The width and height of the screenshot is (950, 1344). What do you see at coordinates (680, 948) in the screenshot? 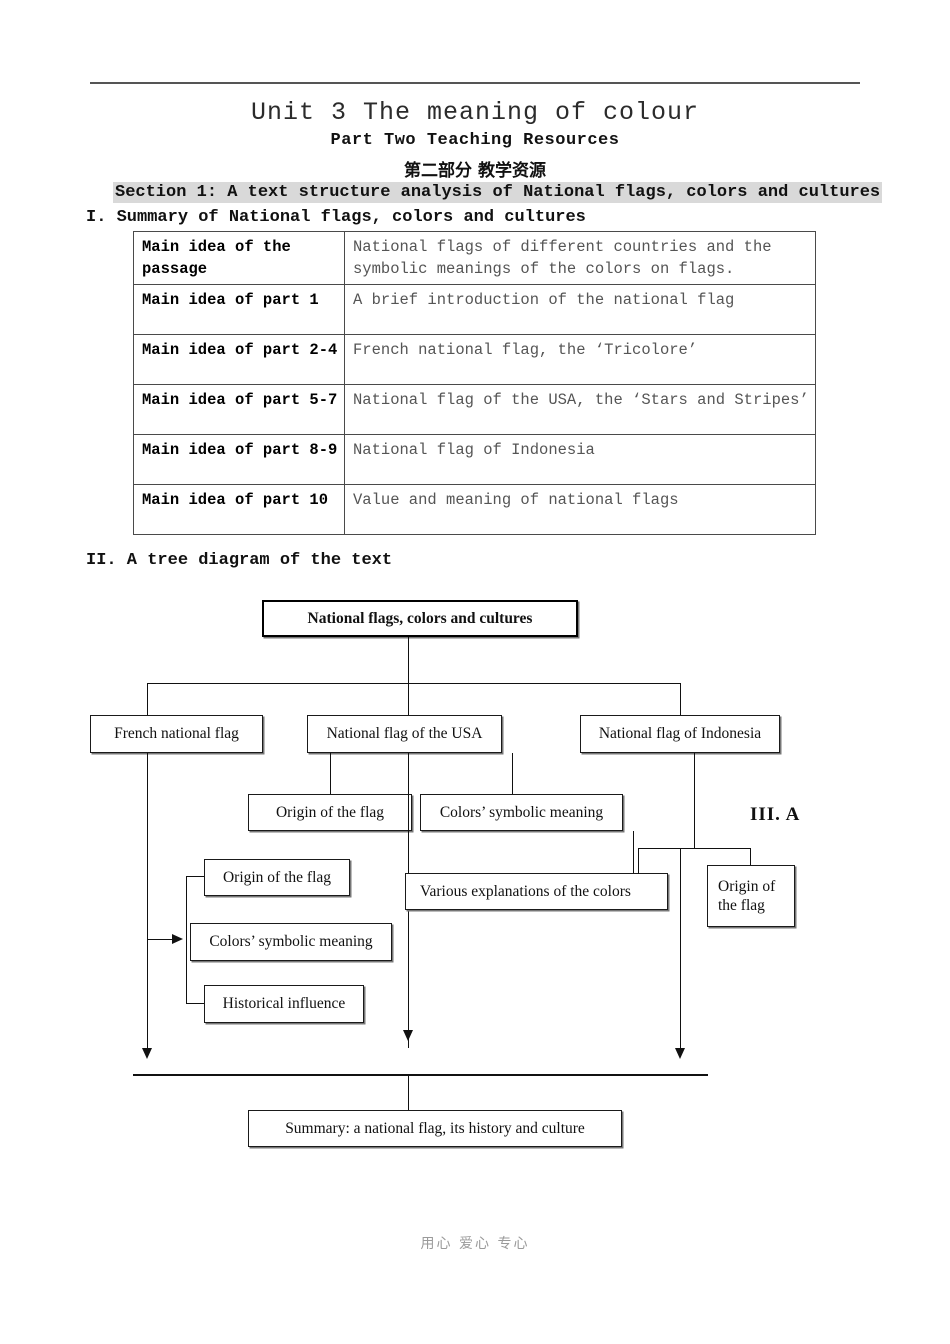
I see `connector-indonesia-spine` at bounding box center [680, 948].